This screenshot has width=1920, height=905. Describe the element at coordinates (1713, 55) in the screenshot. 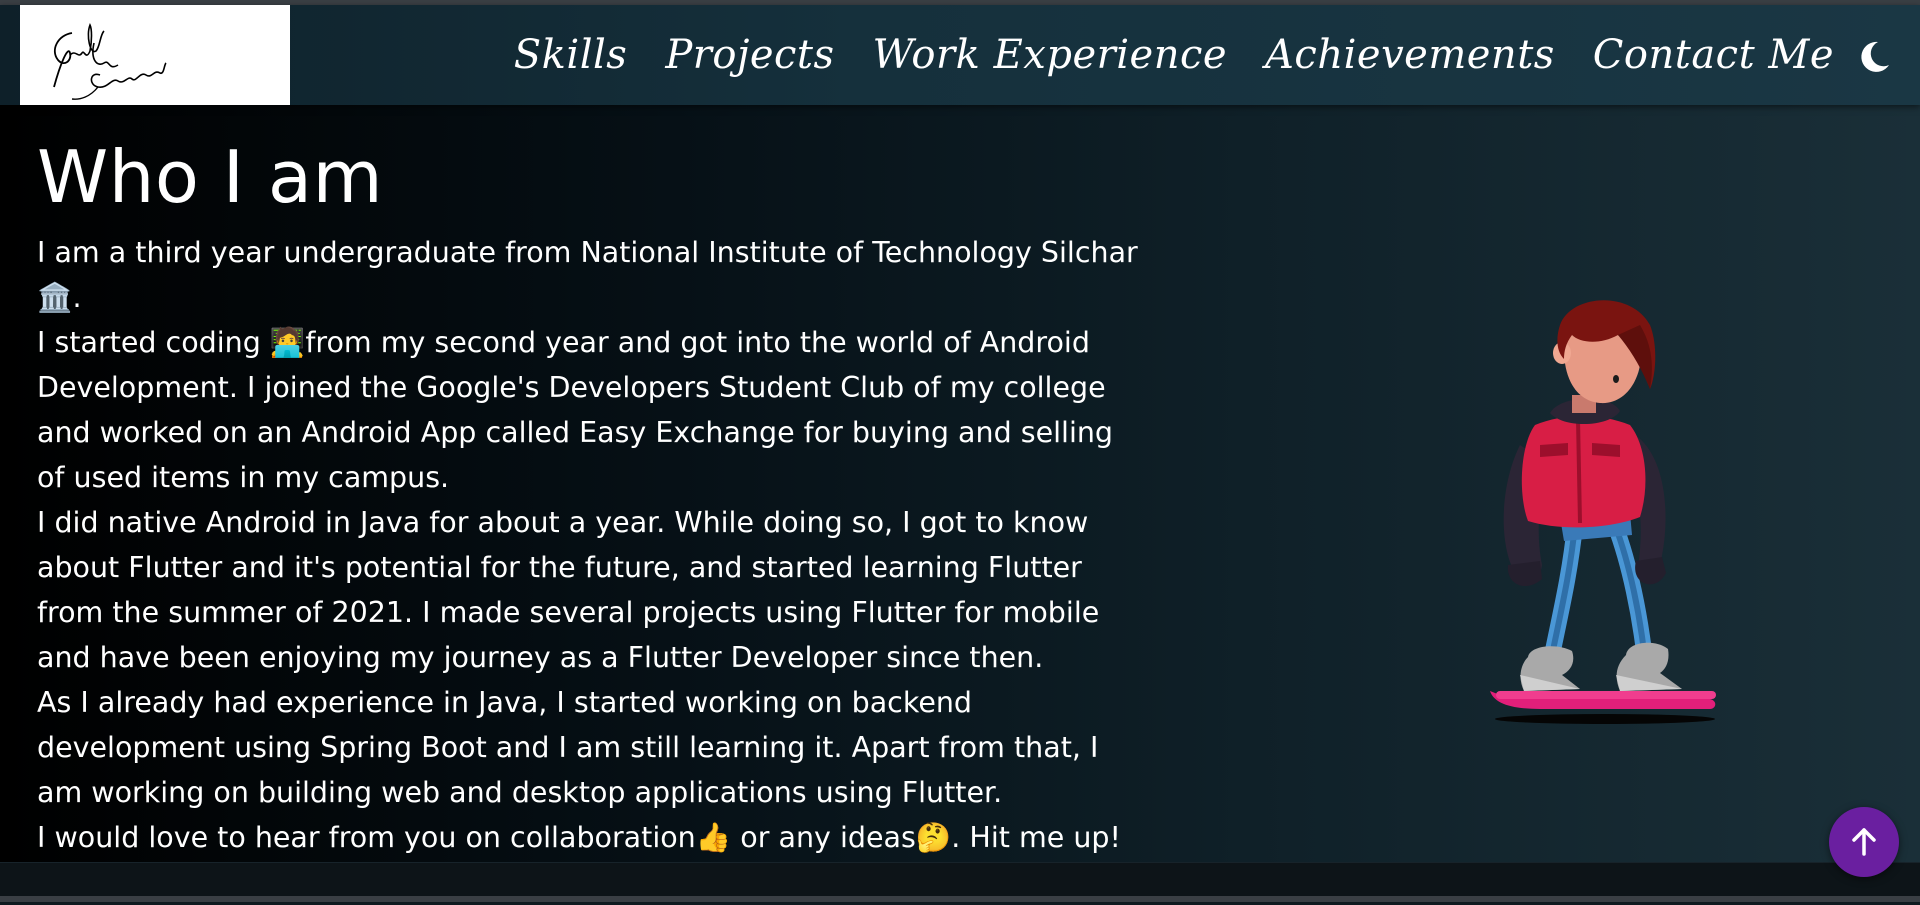

I see `nav-link-contact-me: Contact Me` at that location.